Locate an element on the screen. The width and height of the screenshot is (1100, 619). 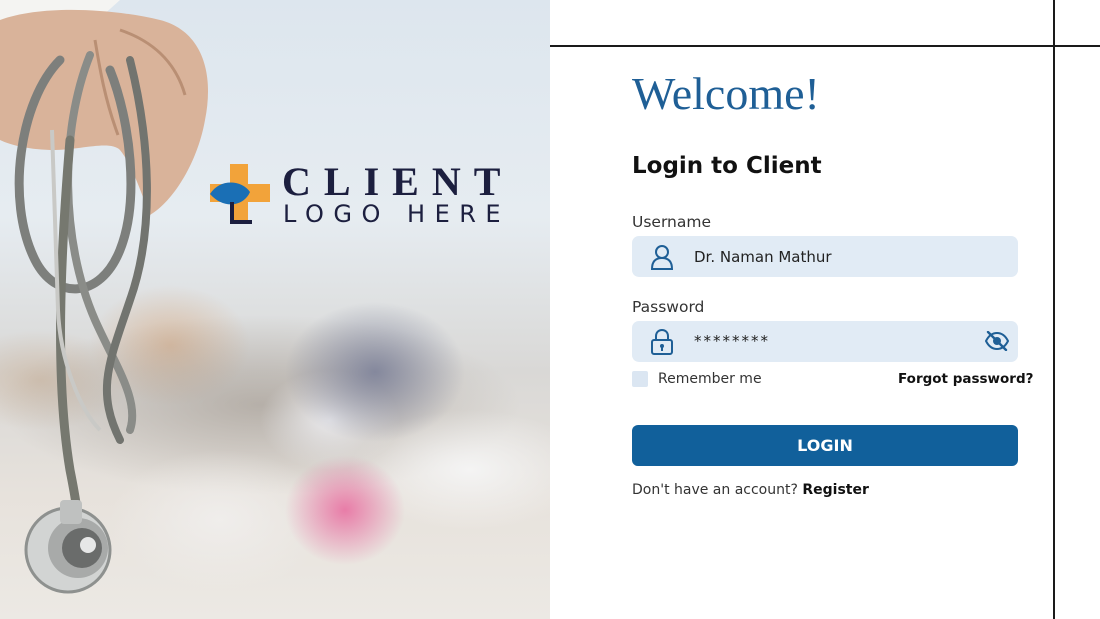
register-prompt: Don't have an account? Register is located at coordinates (750, 490).